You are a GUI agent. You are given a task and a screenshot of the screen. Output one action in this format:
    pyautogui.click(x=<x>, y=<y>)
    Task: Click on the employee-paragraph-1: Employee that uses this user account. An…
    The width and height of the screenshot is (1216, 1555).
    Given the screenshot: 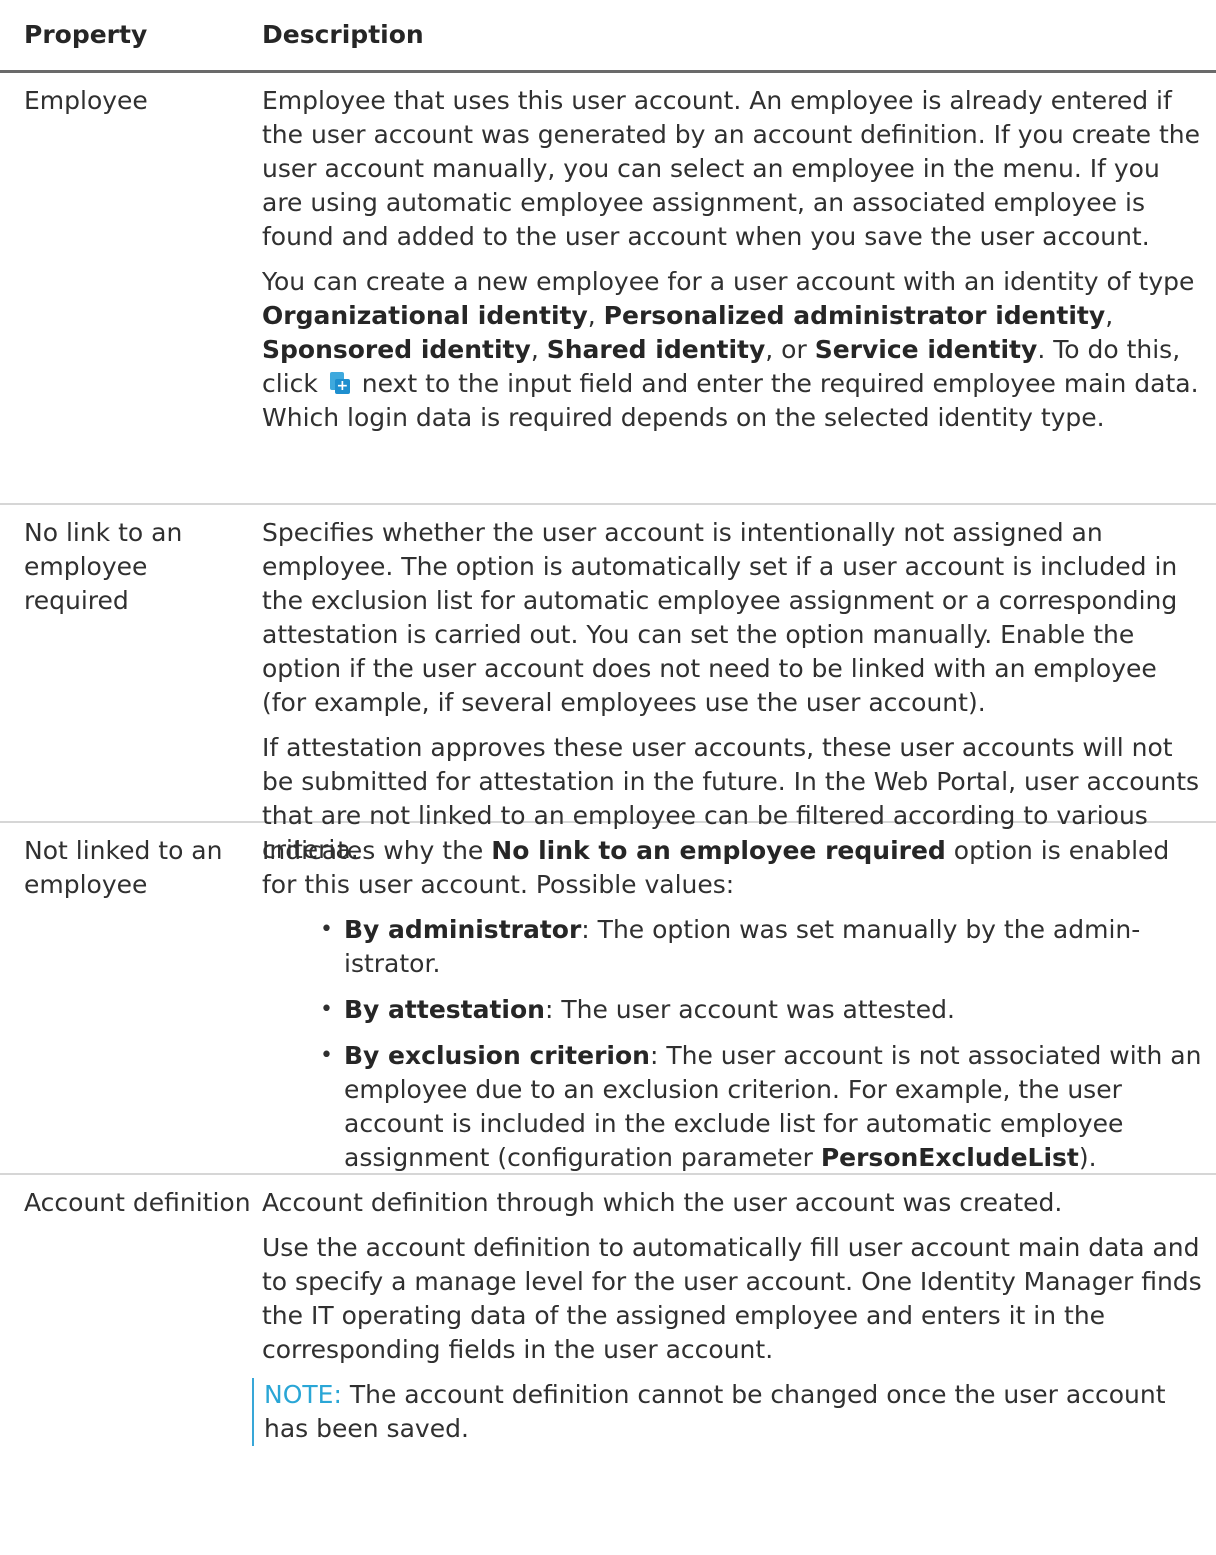 What is the action you would take?
    pyautogui.click(x=731, y=168)
    